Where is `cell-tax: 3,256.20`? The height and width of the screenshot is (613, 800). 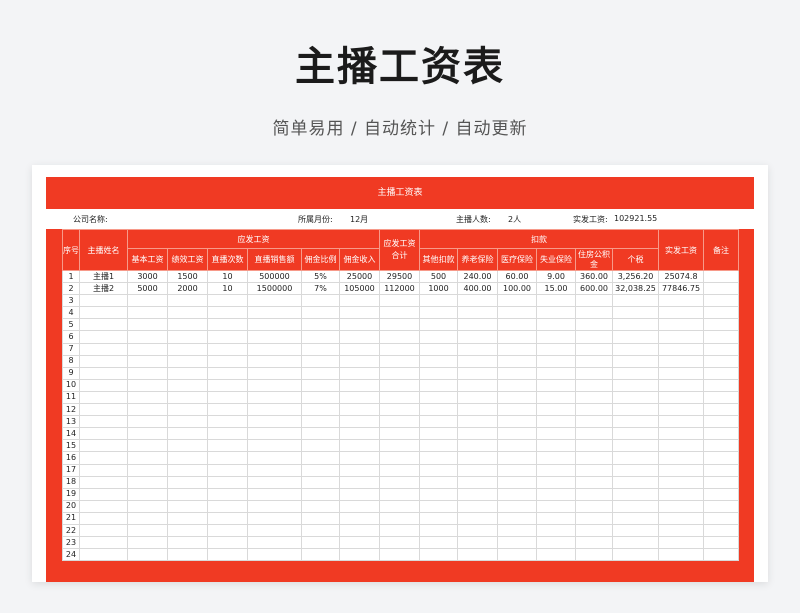 cell-tax: 3,256.20 is located at coordinates (635, 276).